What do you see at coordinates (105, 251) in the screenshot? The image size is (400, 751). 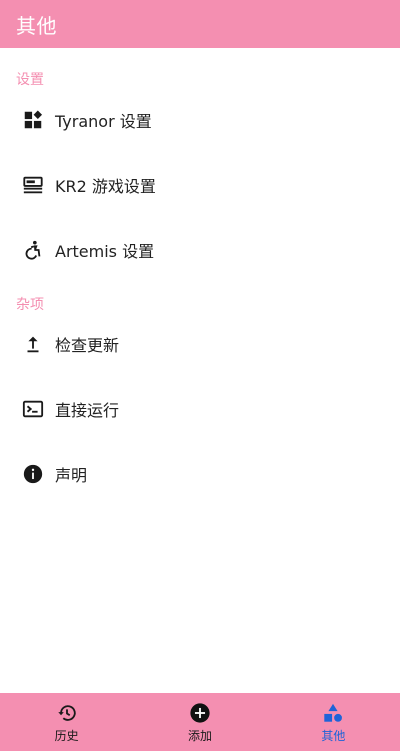 I see `settings-item-label: Artemis 设置` at bounding box center [105, 251].